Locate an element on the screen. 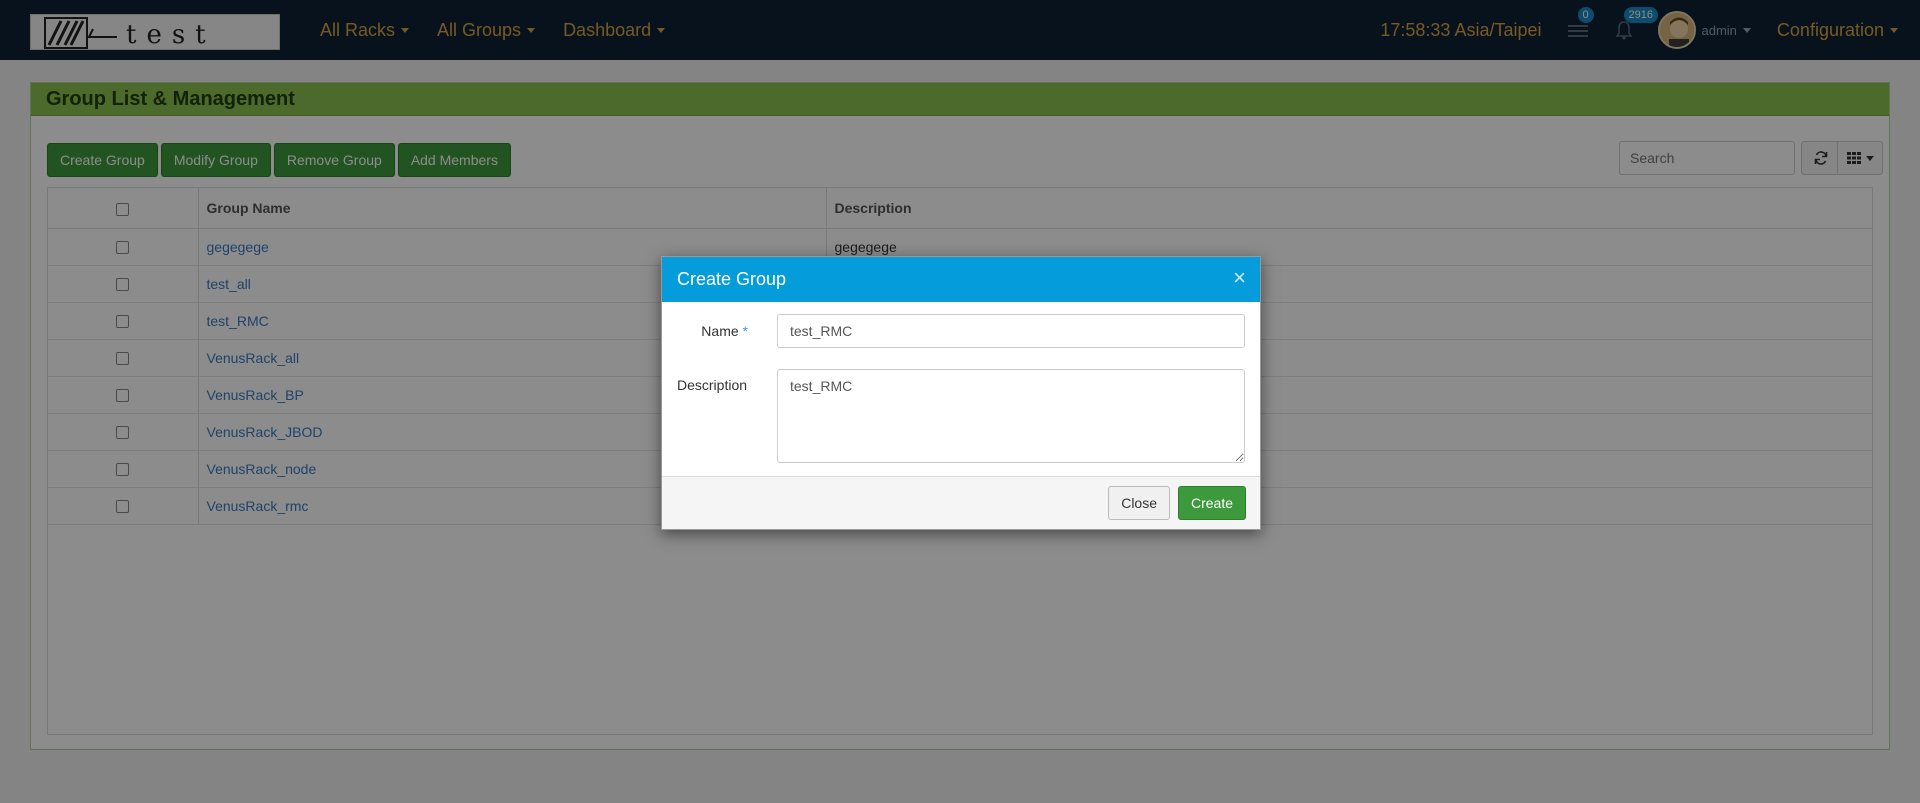 The width and height of the screenshot is (1920, 803). dialog-footer: Close Create is located at coordinates (961, 502).